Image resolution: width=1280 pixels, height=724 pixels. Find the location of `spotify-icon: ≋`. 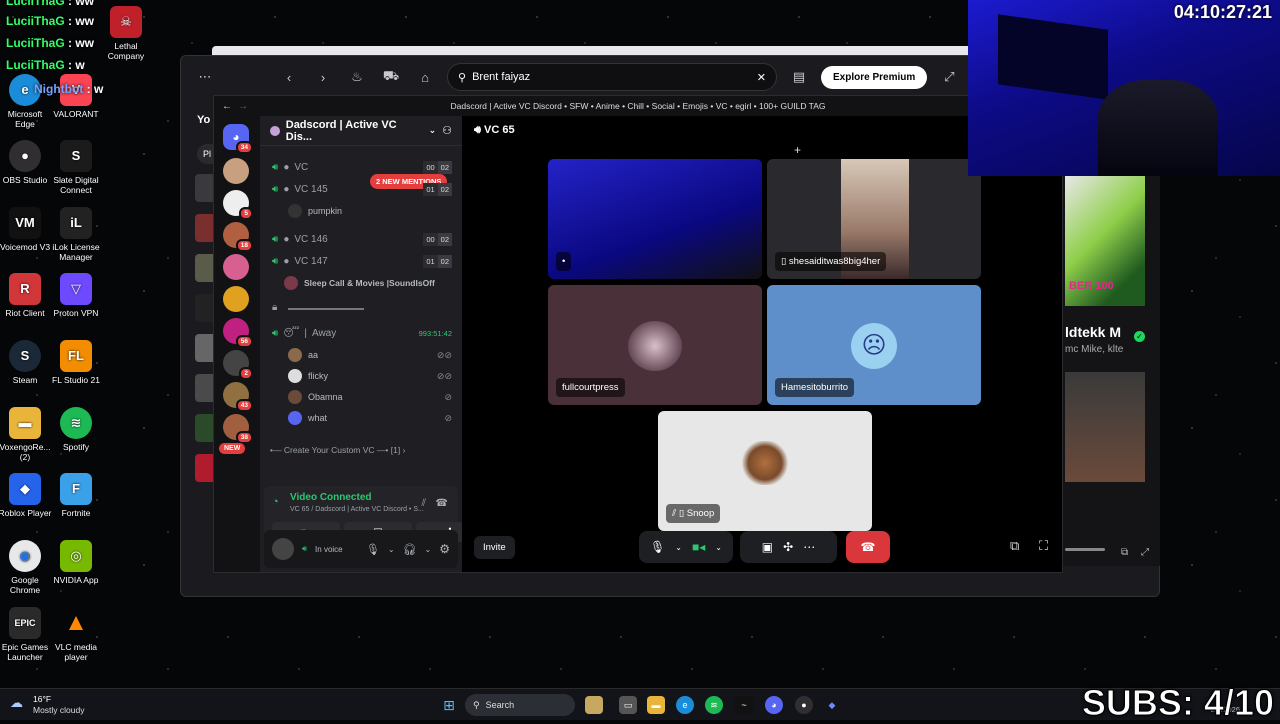

spotify-icon: ≋ is located at coordinates (714, 705).